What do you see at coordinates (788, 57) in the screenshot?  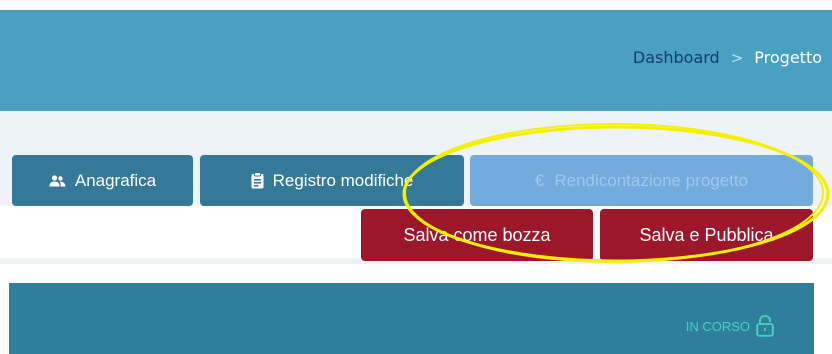 I see `breadcrumb-current: Progetto` at bounding box center [788, 57].